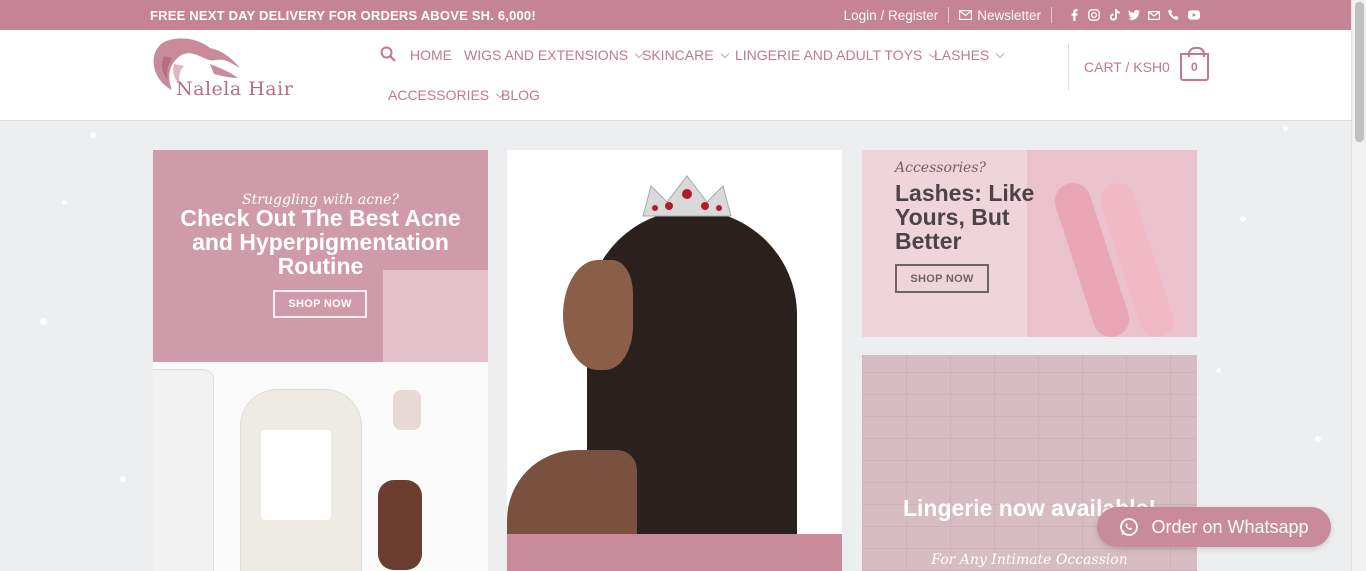 This screenshot has height=571, width=1366. What do you see at coordinates (678, 55) in the screenshot?
I see `nav-skincare-label: SKINCARE` at bounding box center [678, 55].